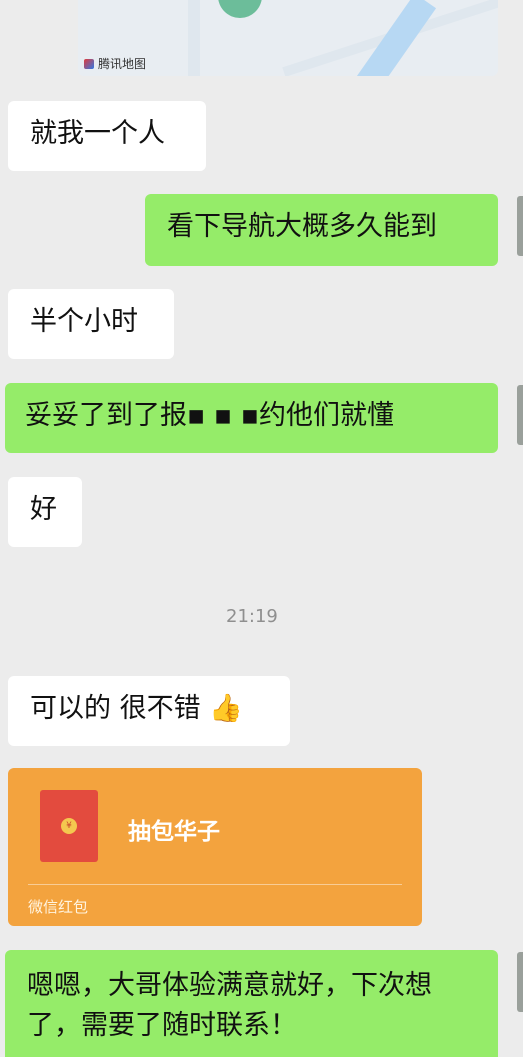 The width and height of the screenshot is (523, 1057). Describe the element at coordinates (288, 38) in the screenshot. I see `location-map-card: 腾讯地图` at that location.